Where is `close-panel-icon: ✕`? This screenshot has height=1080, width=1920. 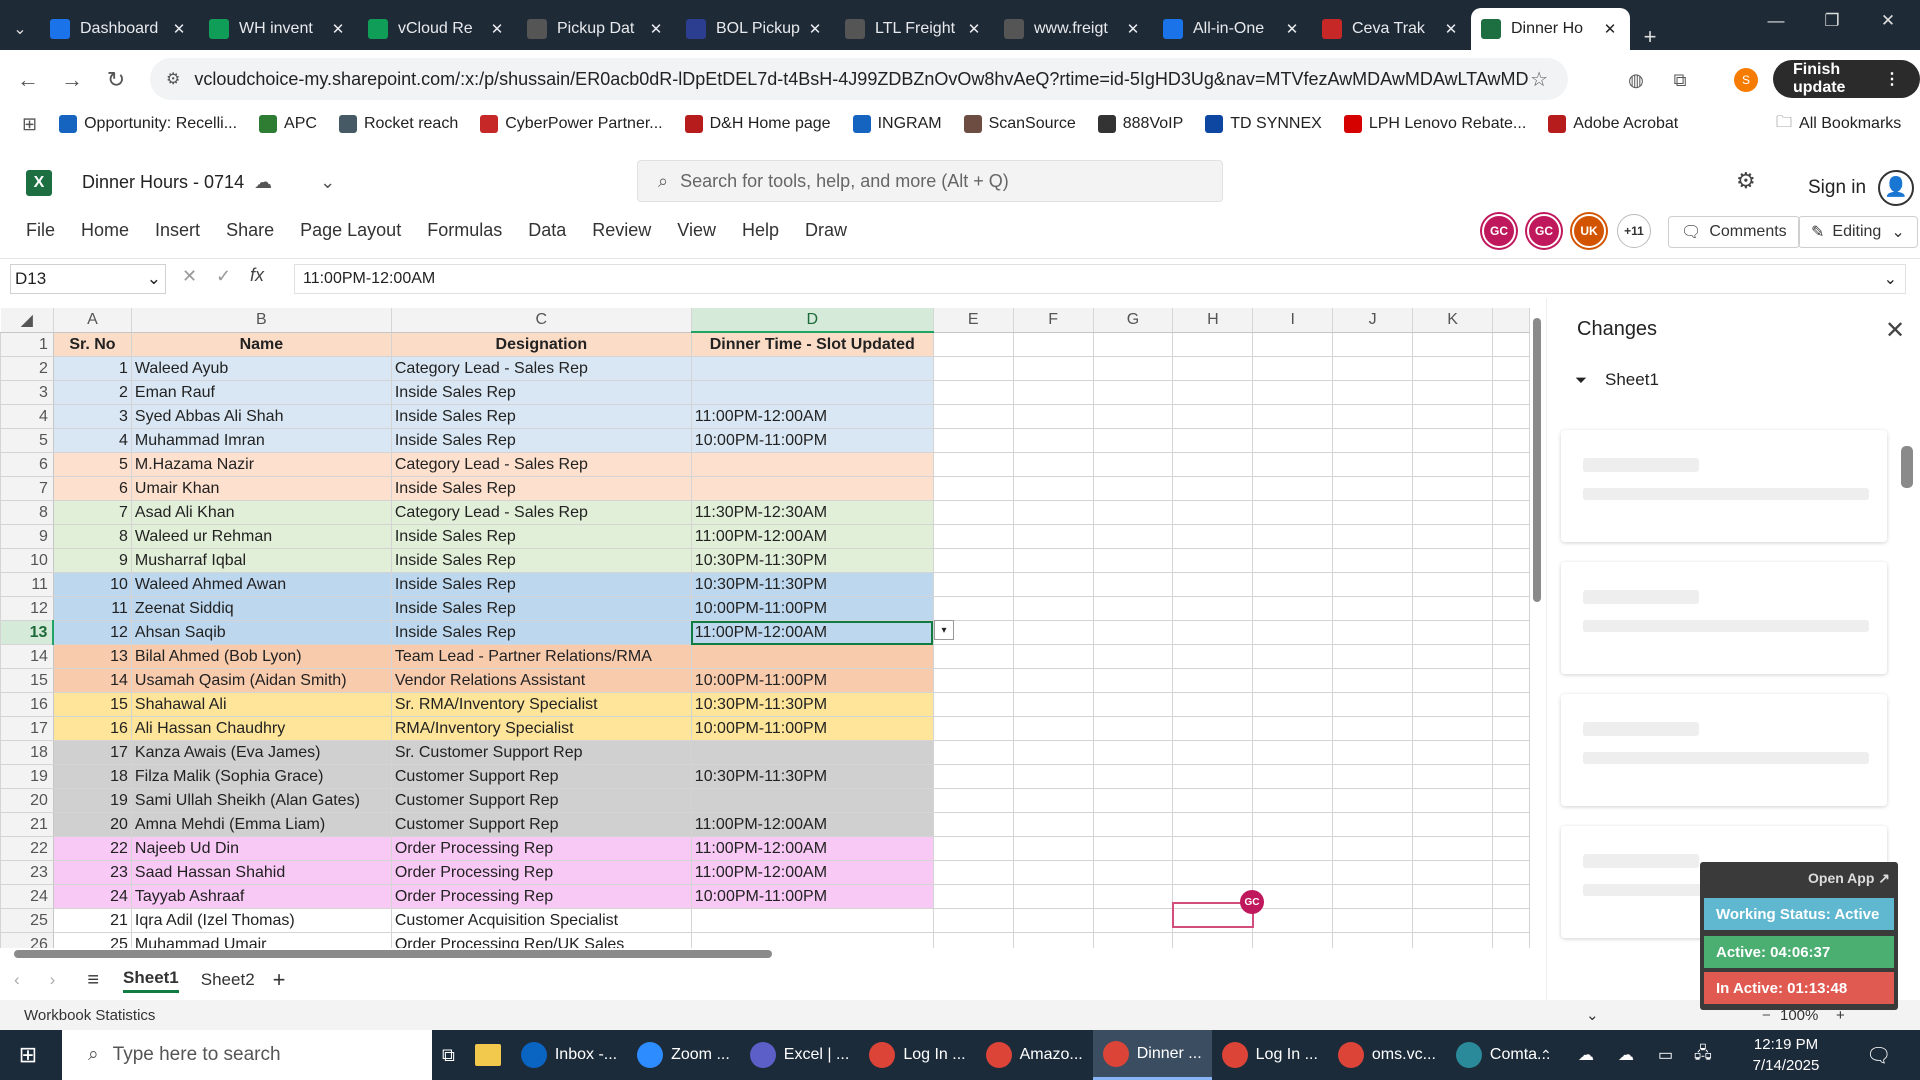
close-panel-icon: ✕ is located at coordinates (1895, 330).